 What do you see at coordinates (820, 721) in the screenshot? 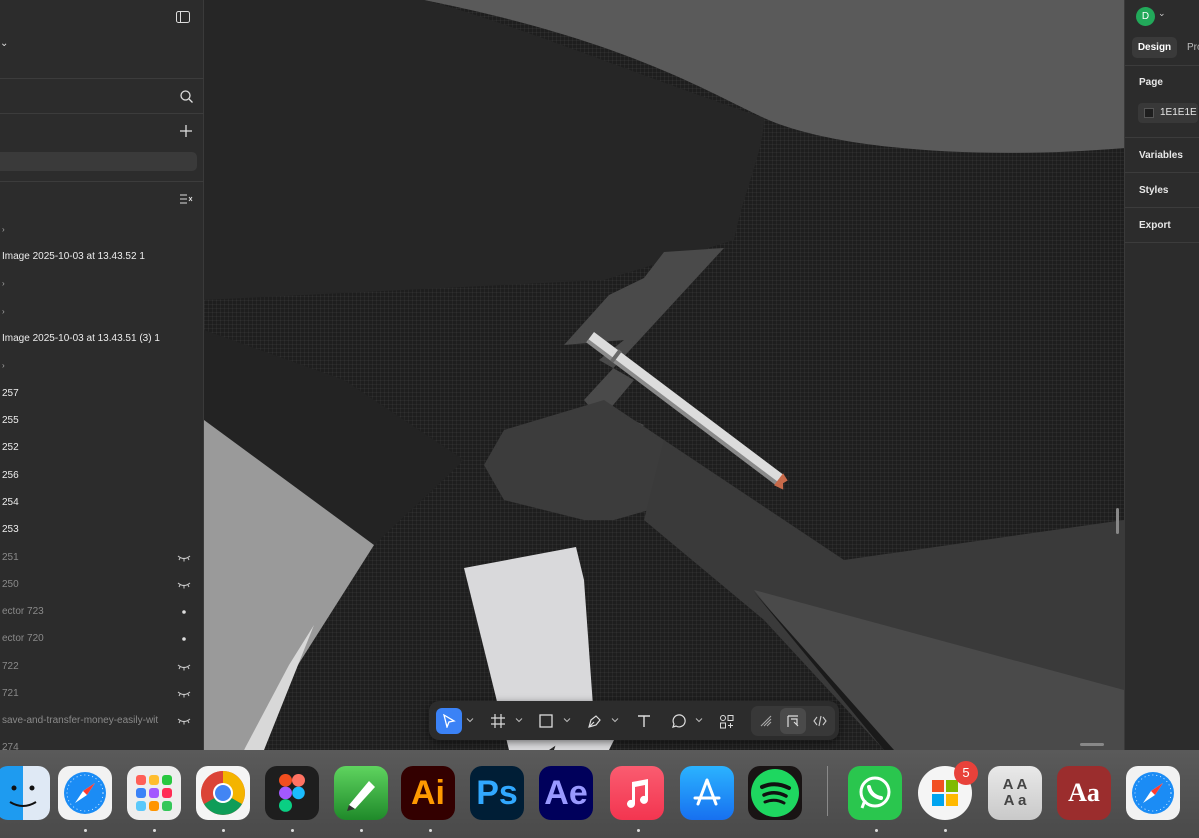
I see `dev-mode-button` at bounding box center [820, 721].